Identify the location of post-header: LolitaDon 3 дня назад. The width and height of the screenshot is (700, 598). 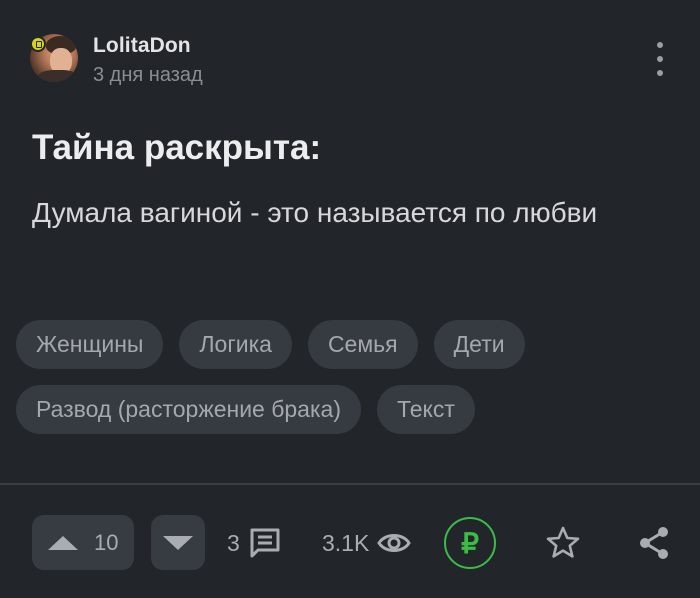
(355, 60).